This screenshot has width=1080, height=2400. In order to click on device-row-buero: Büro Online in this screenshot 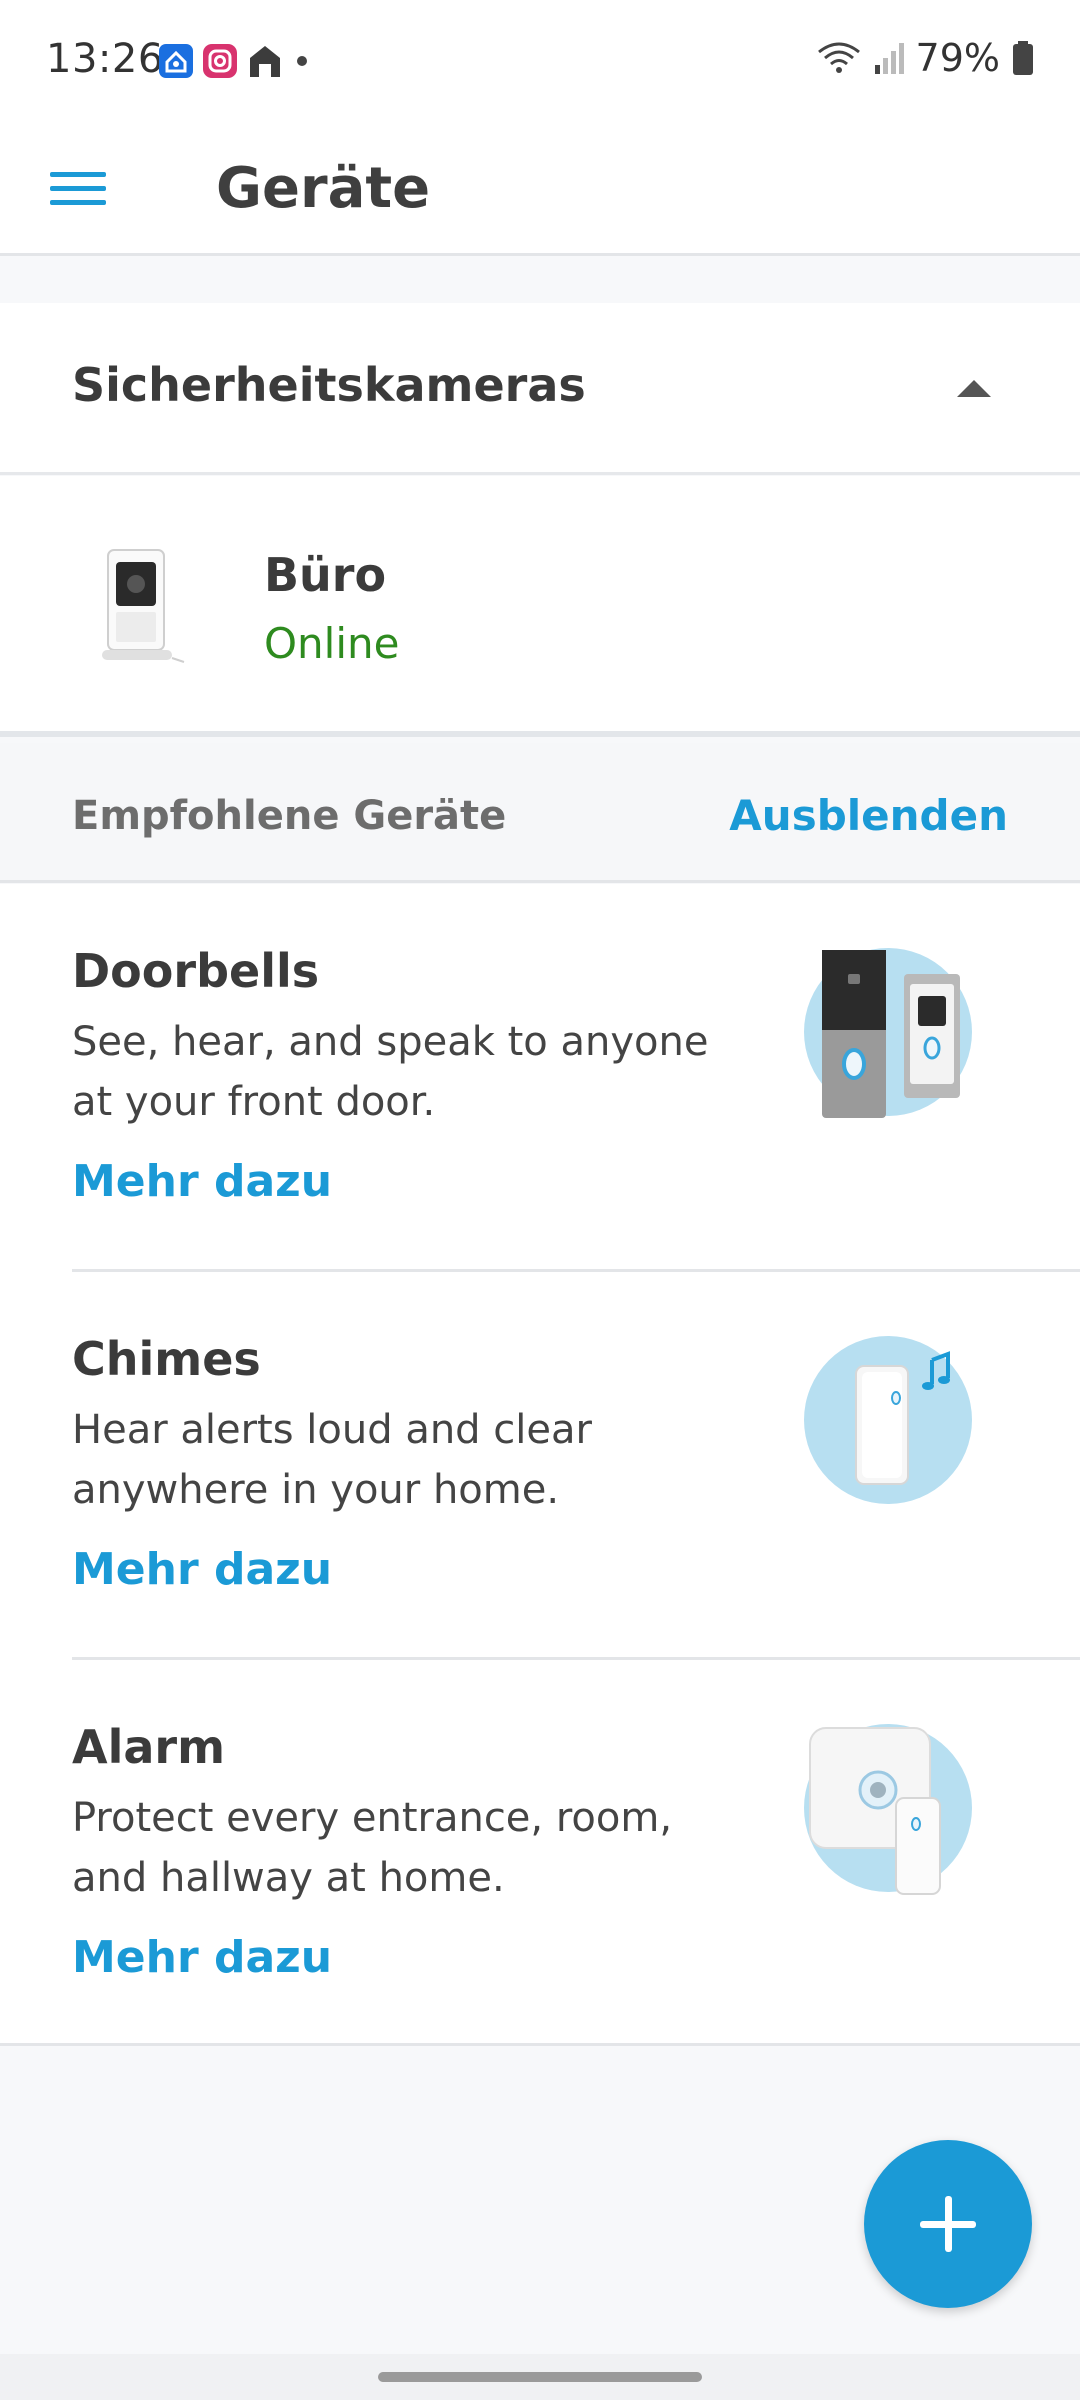, I will do `click(540, 606)`.